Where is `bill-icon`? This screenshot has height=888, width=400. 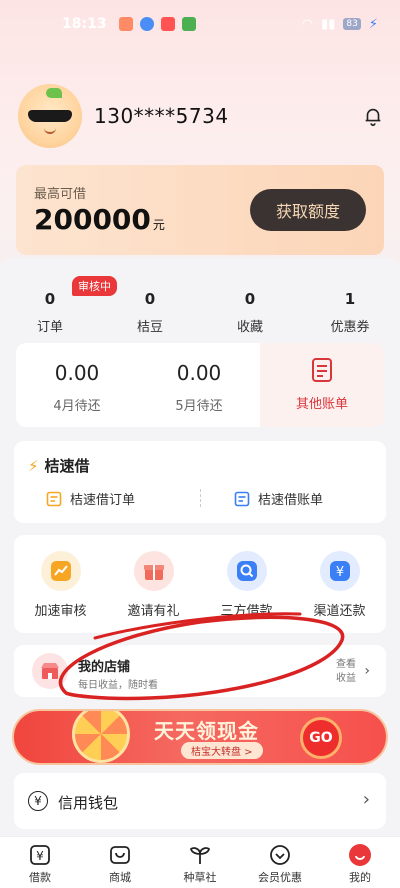 bill-icon is located at coordinates (322, 370).